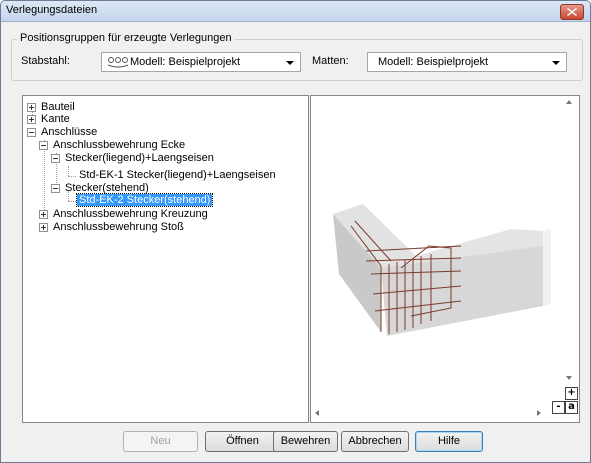  Describe the element at coordinates (330, 61) in the screenshot. I see `matten-label: Matten:` at that location.